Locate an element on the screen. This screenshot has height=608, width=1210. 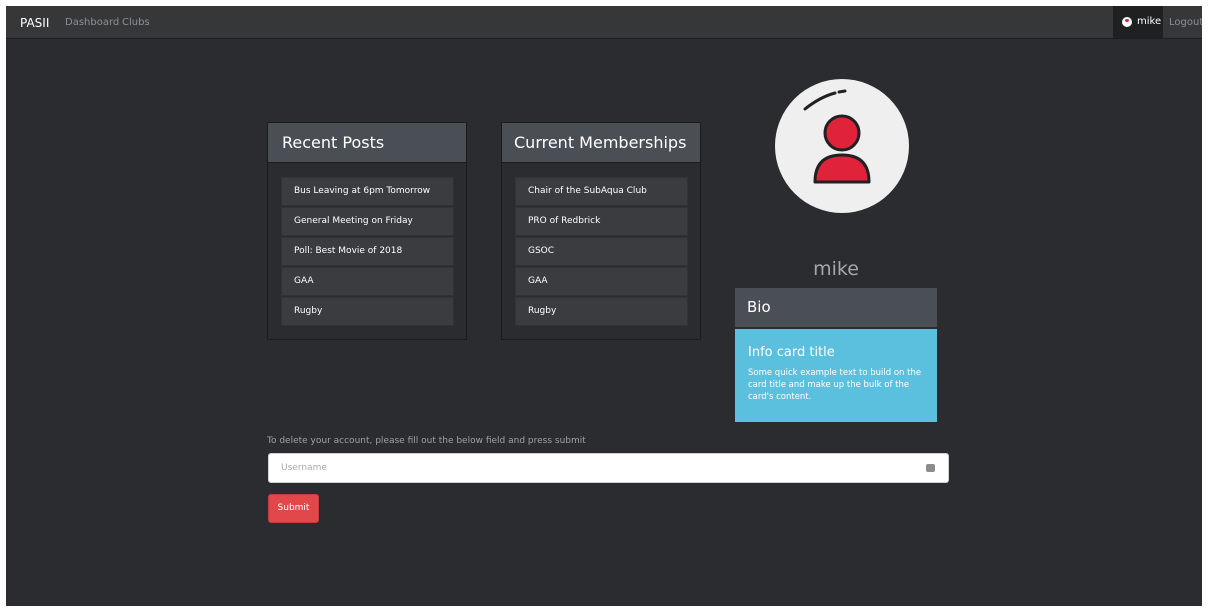
nav-username: mike is located at coordinates (1149, 21).